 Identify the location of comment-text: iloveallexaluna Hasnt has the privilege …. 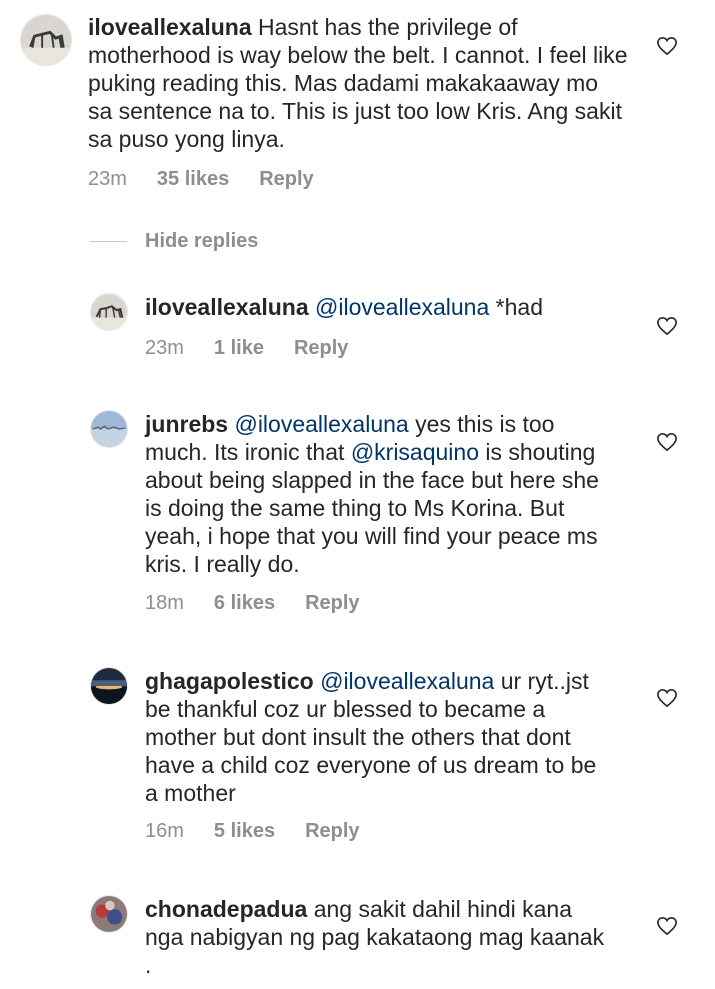
(358, 83).